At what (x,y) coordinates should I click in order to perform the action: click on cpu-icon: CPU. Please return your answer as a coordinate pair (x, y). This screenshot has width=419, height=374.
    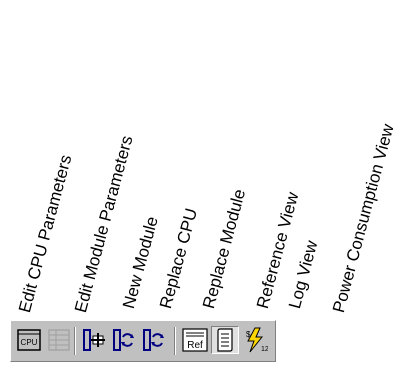
    Looking at the image, I should click on (29, 340).